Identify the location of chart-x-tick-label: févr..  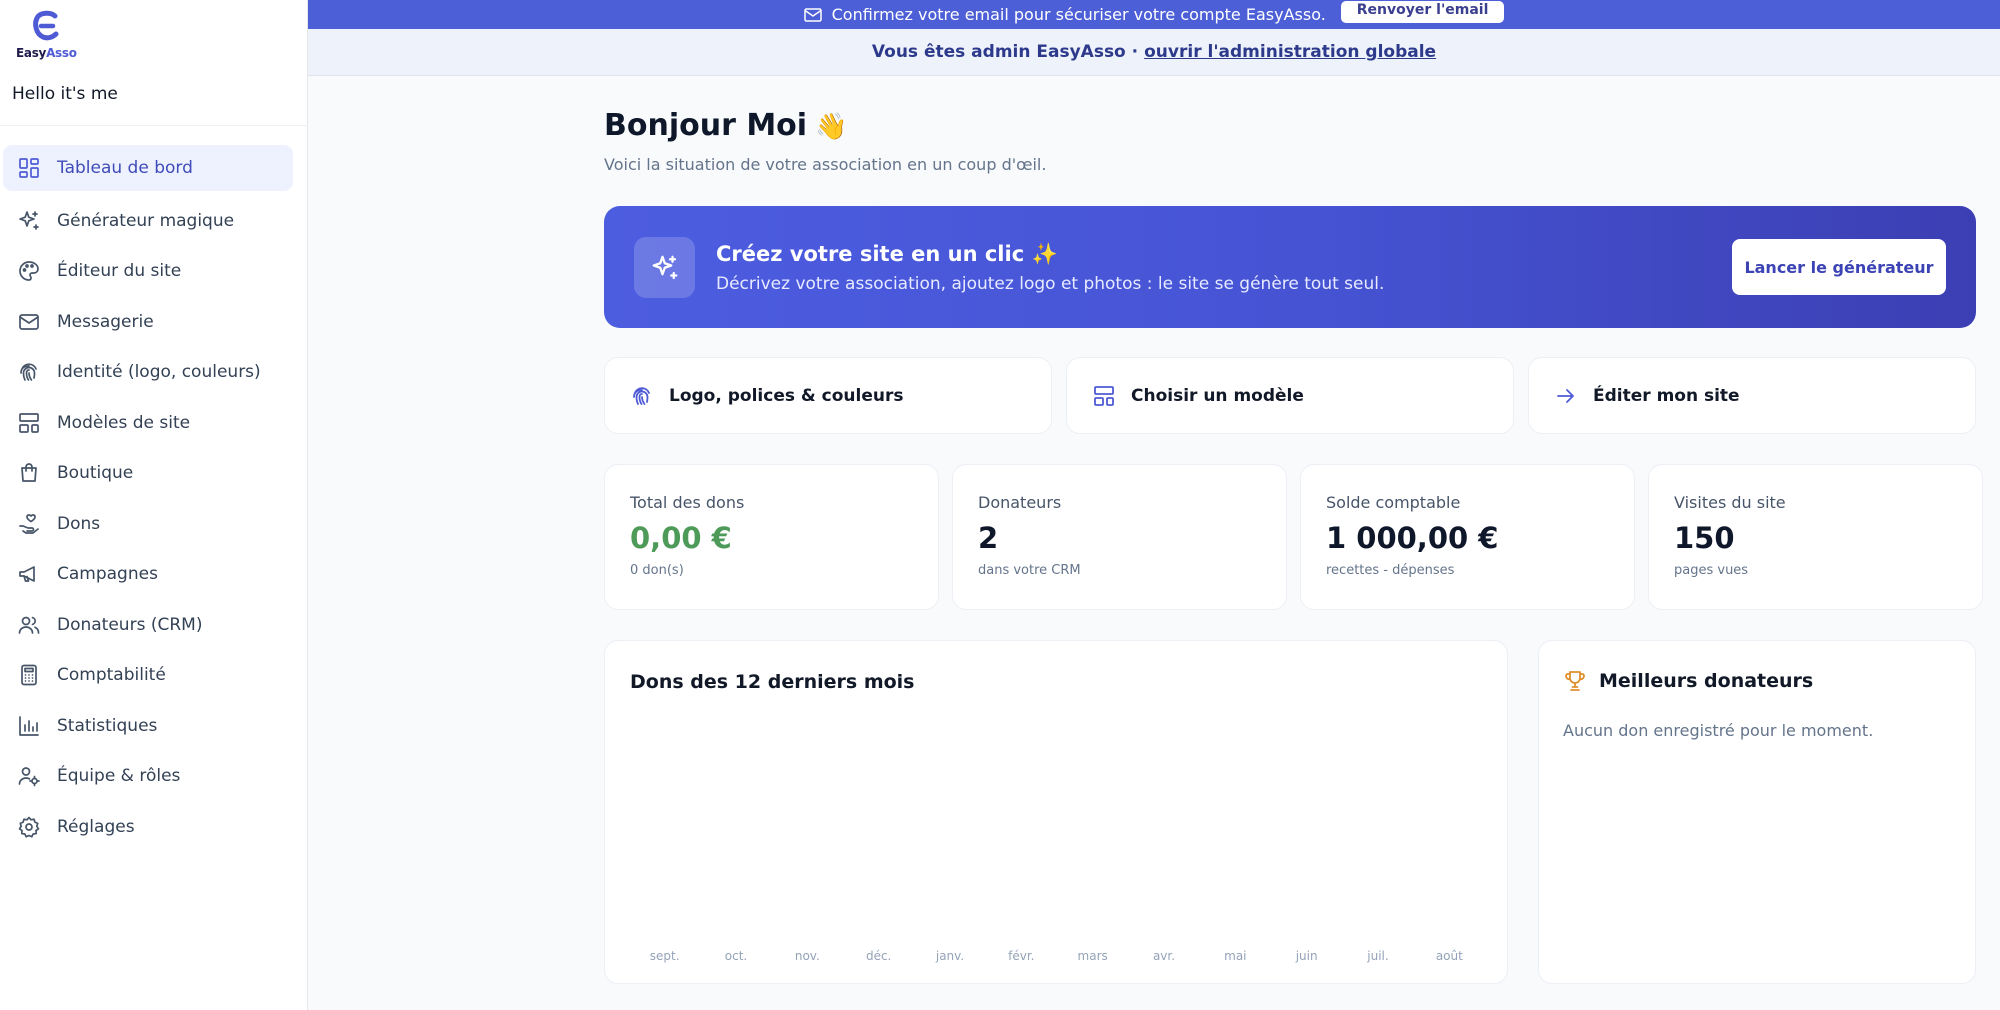
(1021, 956).